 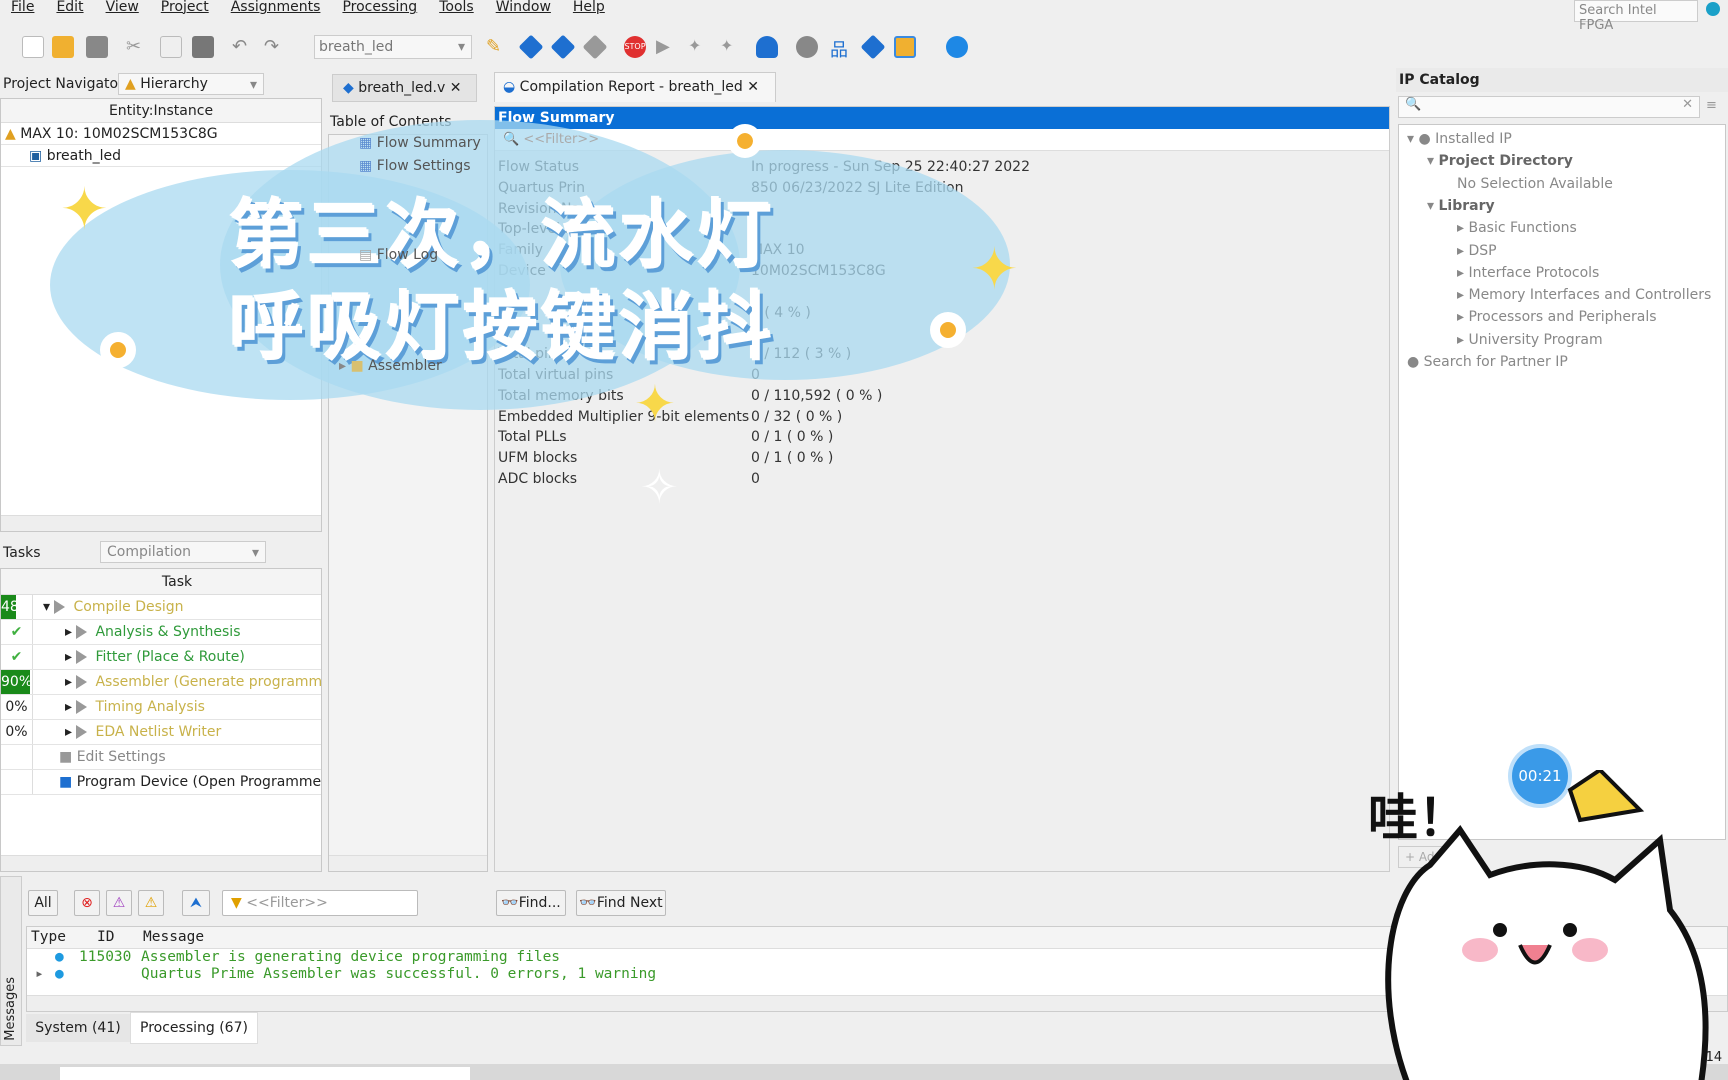 I want to click on ip-tree-item: ▾ Project Directory, so click(x=1500, y=161).